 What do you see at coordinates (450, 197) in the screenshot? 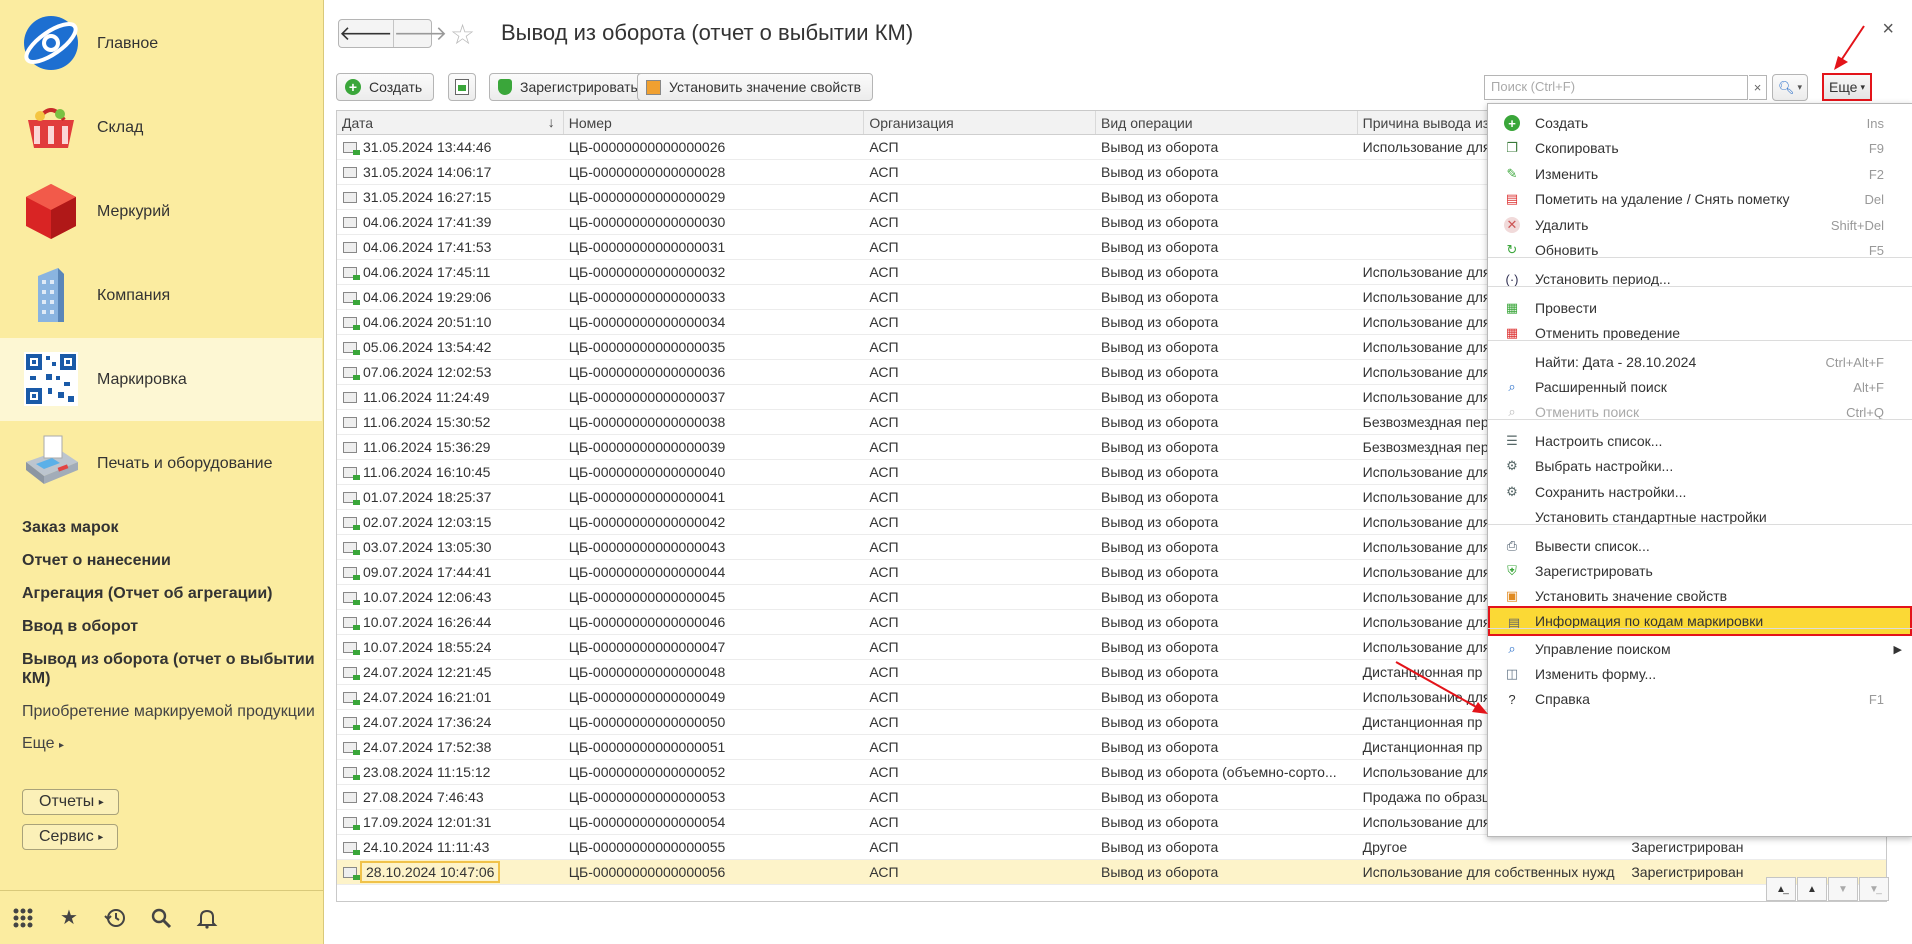
I see `cell-date: 31.05.2024 16:27:15` at bounding box center [450, 197].